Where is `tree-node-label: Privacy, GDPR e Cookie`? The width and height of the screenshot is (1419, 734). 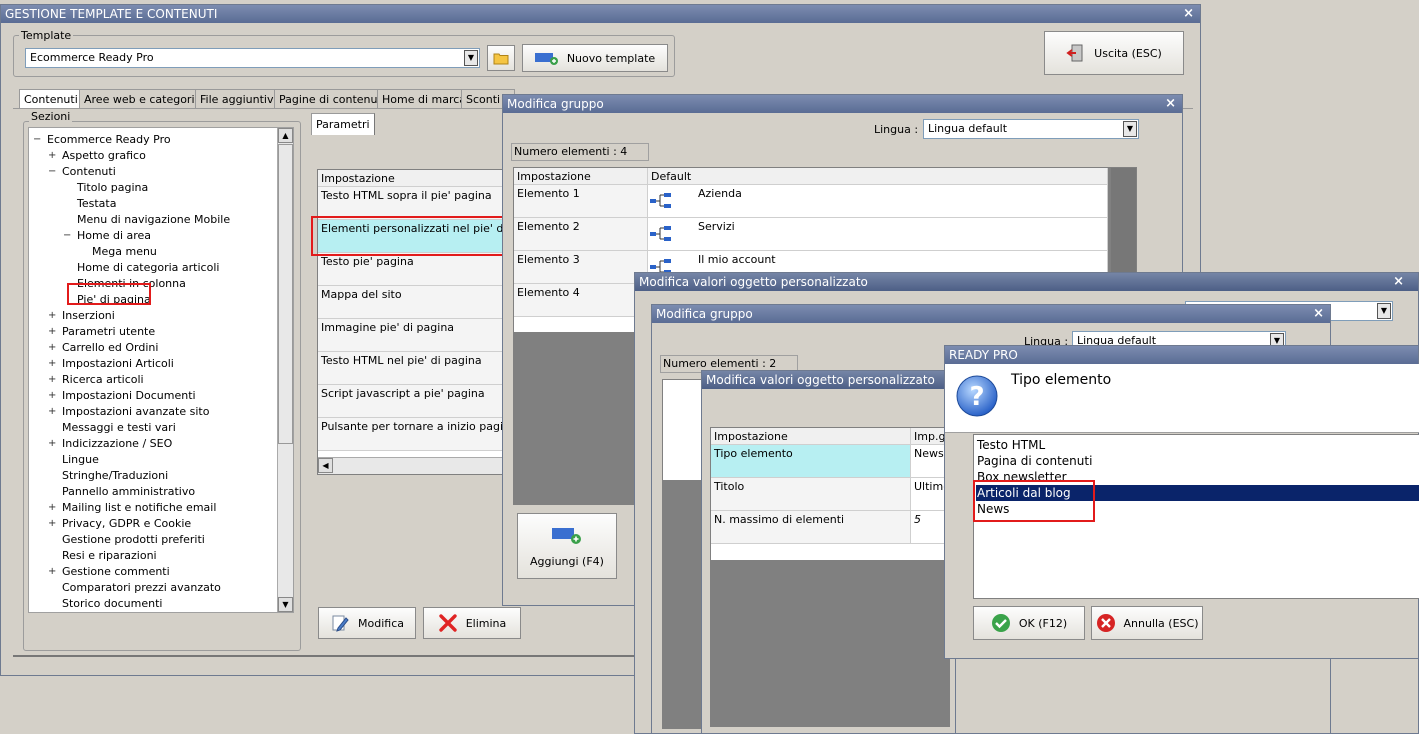
tree-node-label: Privacy, GDPR e Cookie is located at coordinates (127, 523).